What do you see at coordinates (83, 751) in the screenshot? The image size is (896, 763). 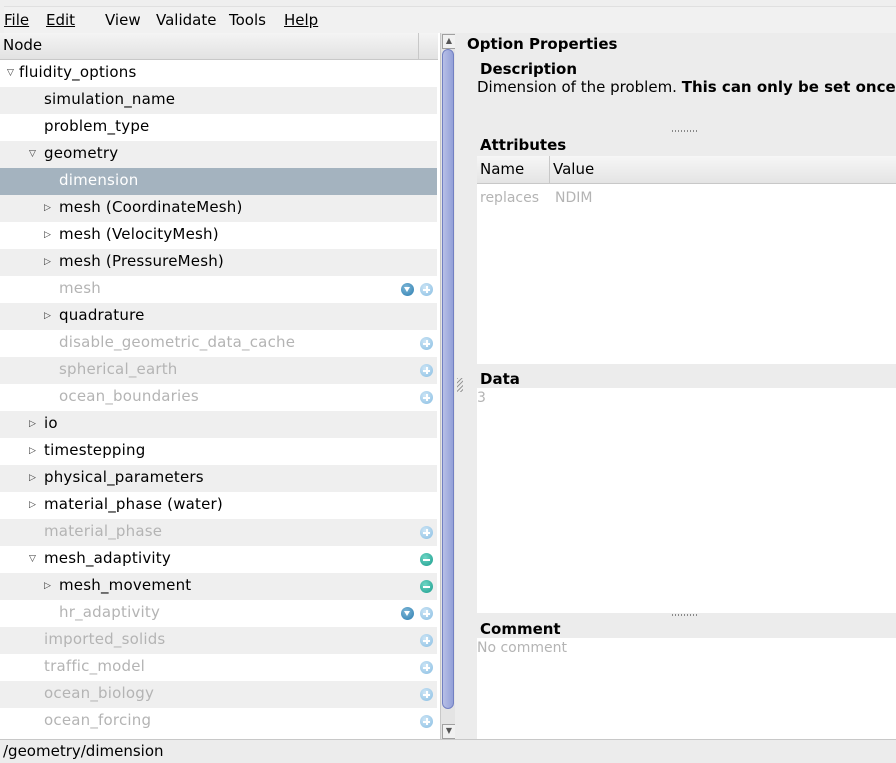 I see `status-path: /geometry/dimension` at bounding box center [83, 751].